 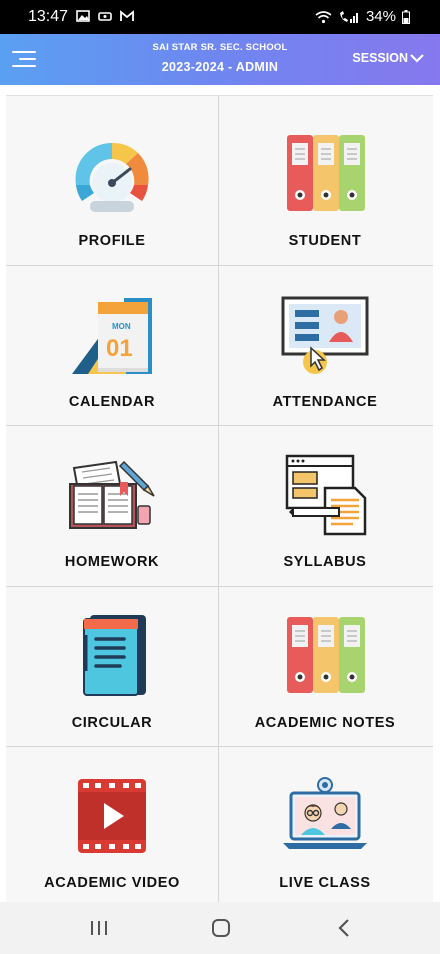 I want to click on tile-label: HOMEWORK, so click(x=112, y=562).